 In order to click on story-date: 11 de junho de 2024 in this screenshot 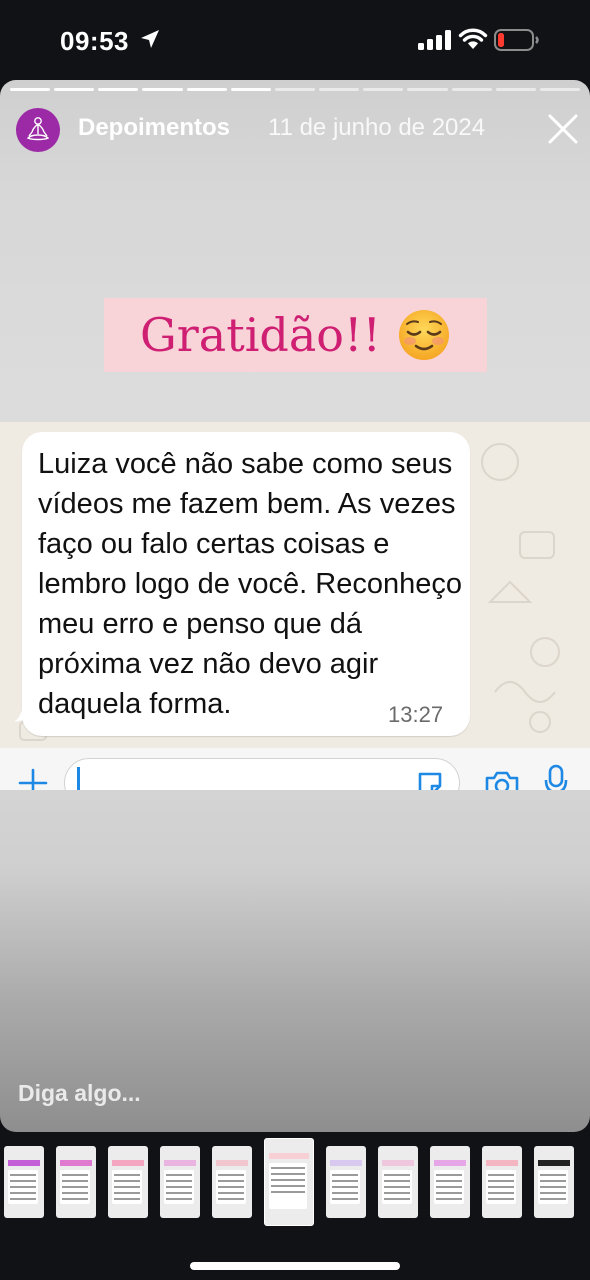, I will do `click(377, 127)`.